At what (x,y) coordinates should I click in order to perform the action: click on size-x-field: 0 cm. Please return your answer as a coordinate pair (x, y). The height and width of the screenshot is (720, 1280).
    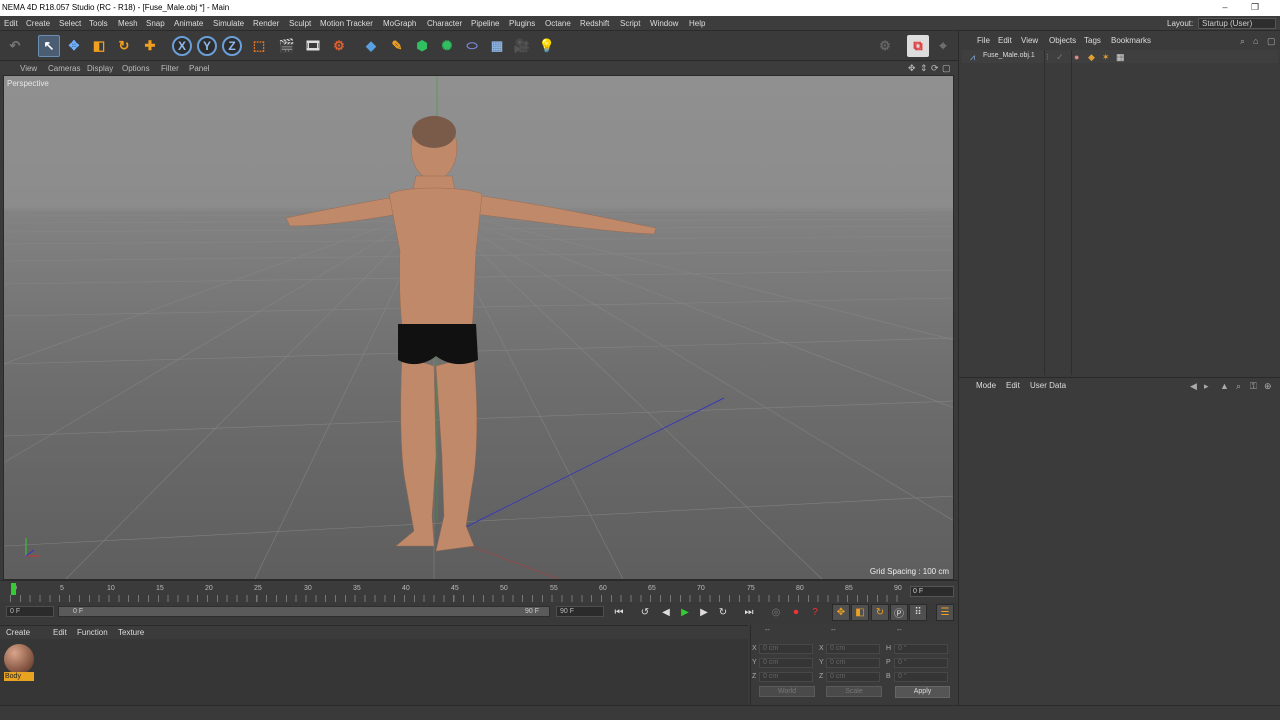
    Looking at the image, I should click on (853, 649).